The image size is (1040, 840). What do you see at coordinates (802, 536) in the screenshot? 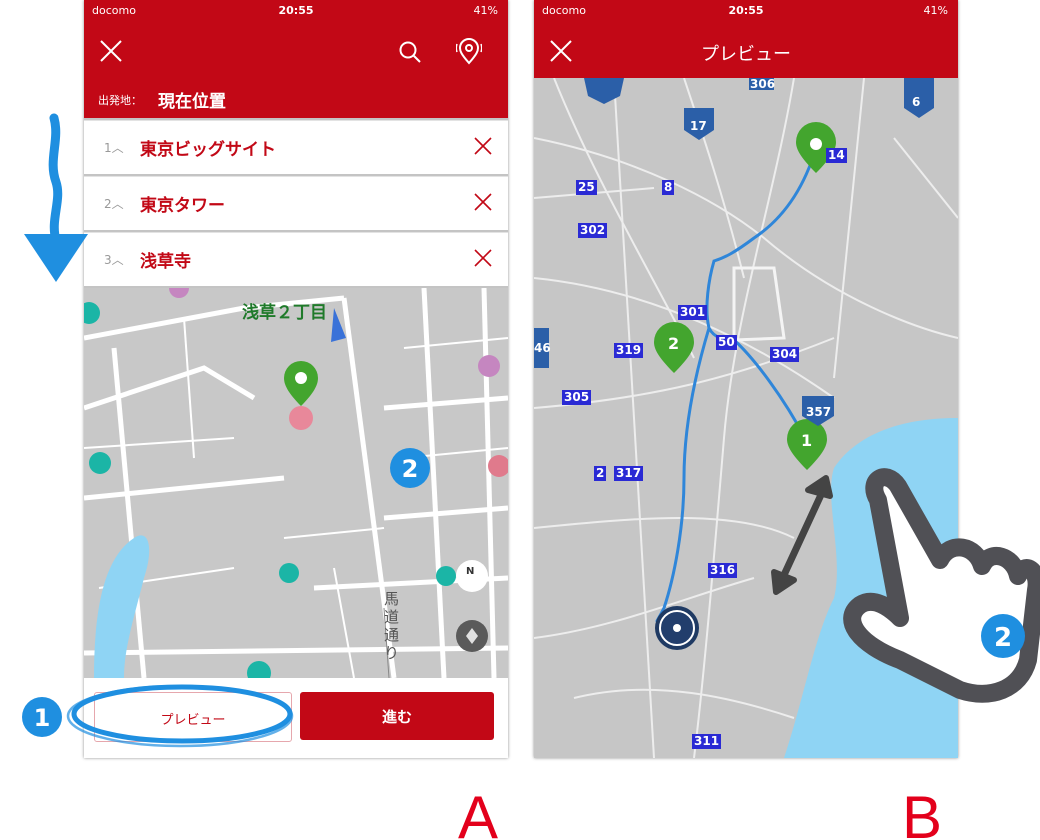
I see `pinch-zoom-arrow-icon` at bounding box center [802, 536].